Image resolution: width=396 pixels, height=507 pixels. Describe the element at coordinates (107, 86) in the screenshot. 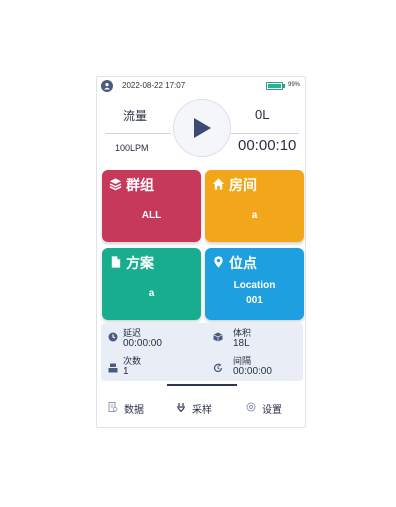

I see `user-avatar-icon` at that location.